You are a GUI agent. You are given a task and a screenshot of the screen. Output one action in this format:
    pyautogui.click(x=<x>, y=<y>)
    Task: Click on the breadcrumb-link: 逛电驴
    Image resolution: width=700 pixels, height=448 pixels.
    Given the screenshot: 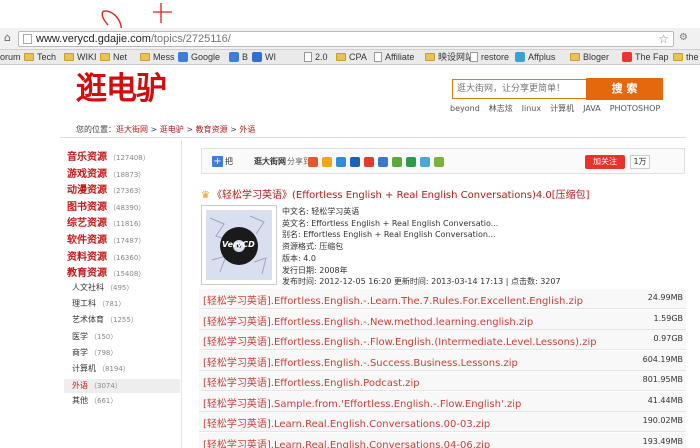 What is the action you would take?
    pyautogui.click(x=172, y=129)
    